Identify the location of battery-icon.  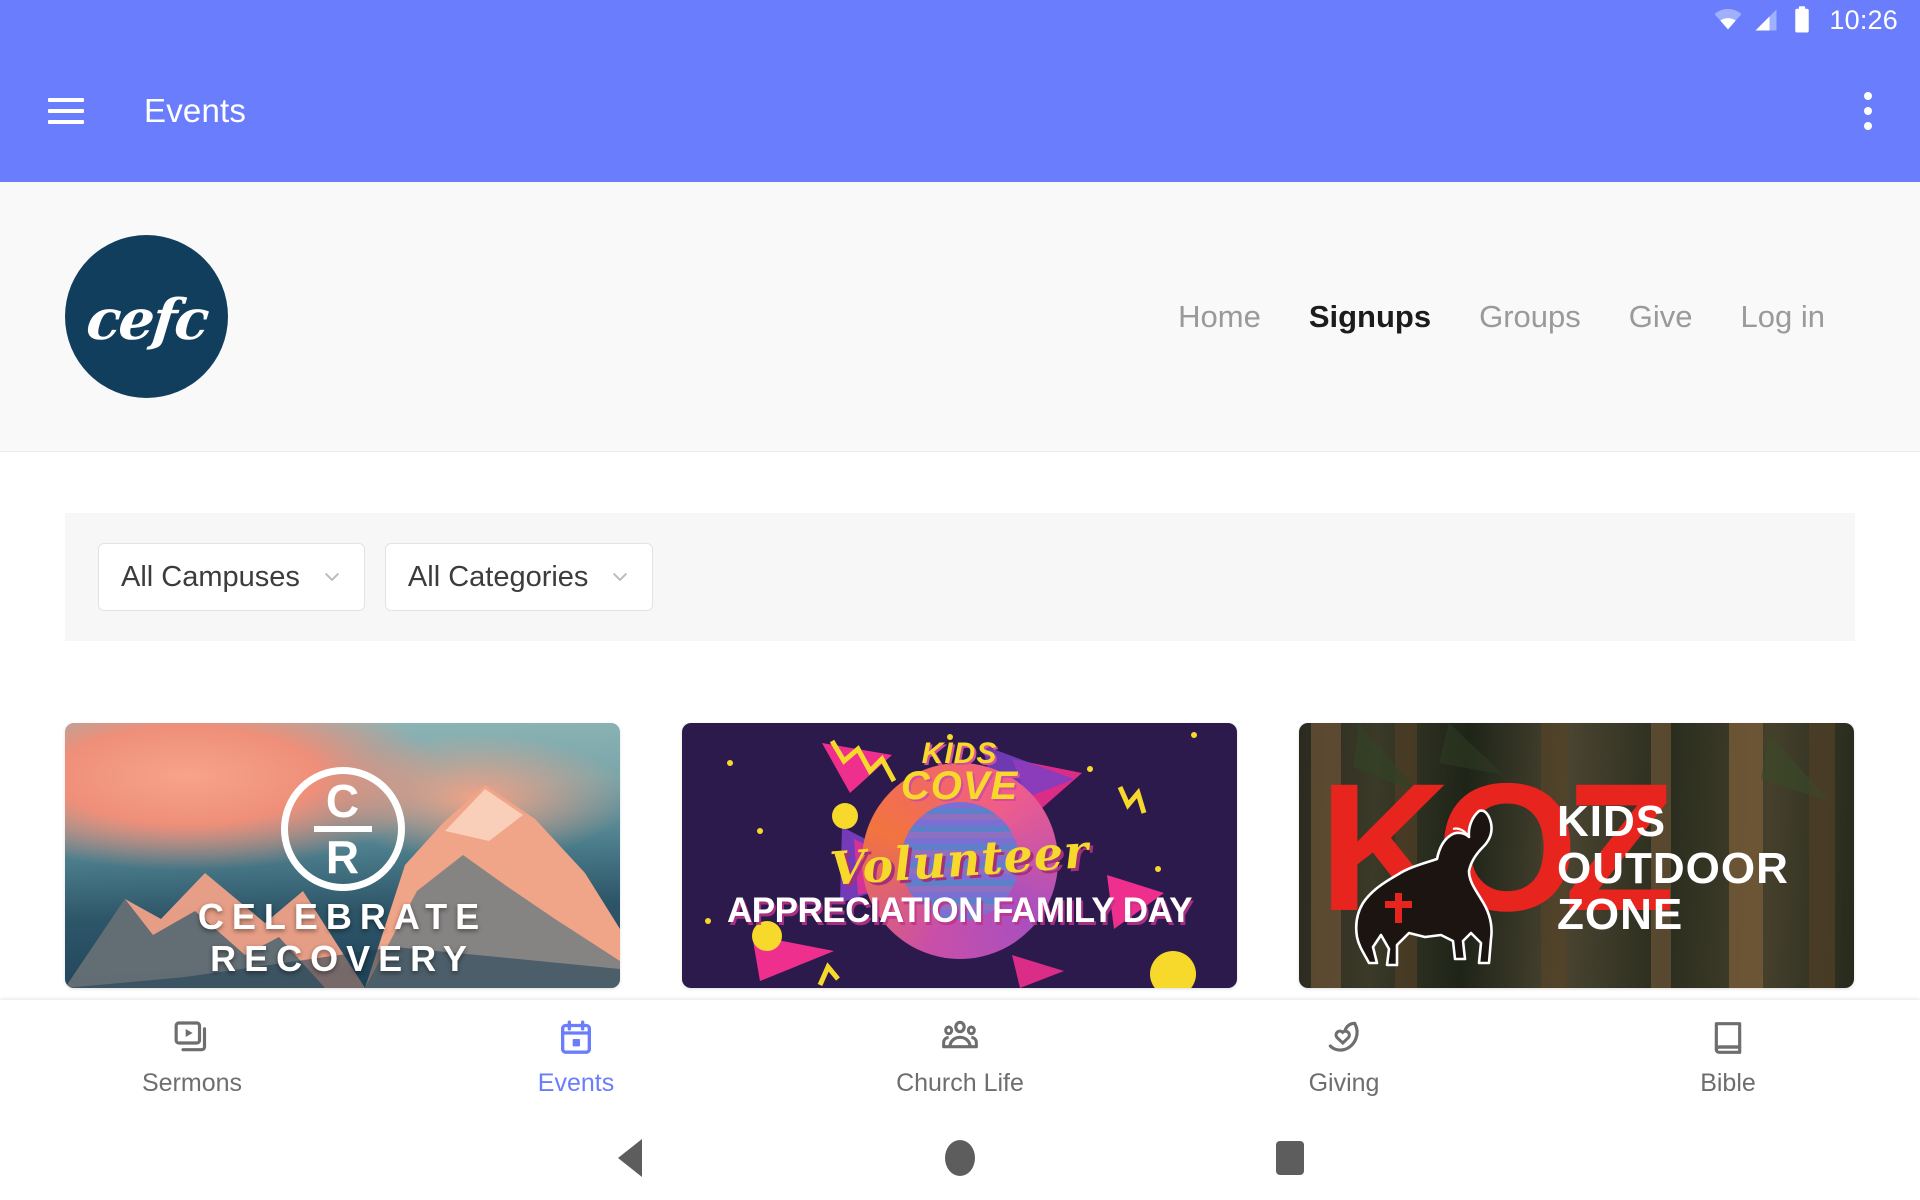
(1802, 19).